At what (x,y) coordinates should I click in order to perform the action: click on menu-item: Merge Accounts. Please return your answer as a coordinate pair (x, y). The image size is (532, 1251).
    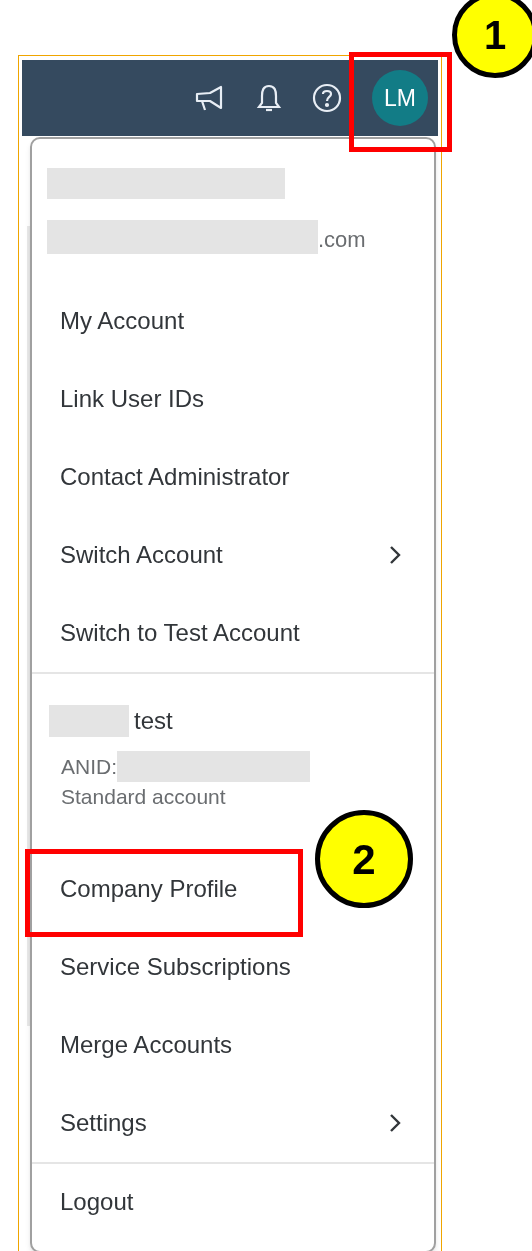
    Looking at the image, I should click on (134, 1045).